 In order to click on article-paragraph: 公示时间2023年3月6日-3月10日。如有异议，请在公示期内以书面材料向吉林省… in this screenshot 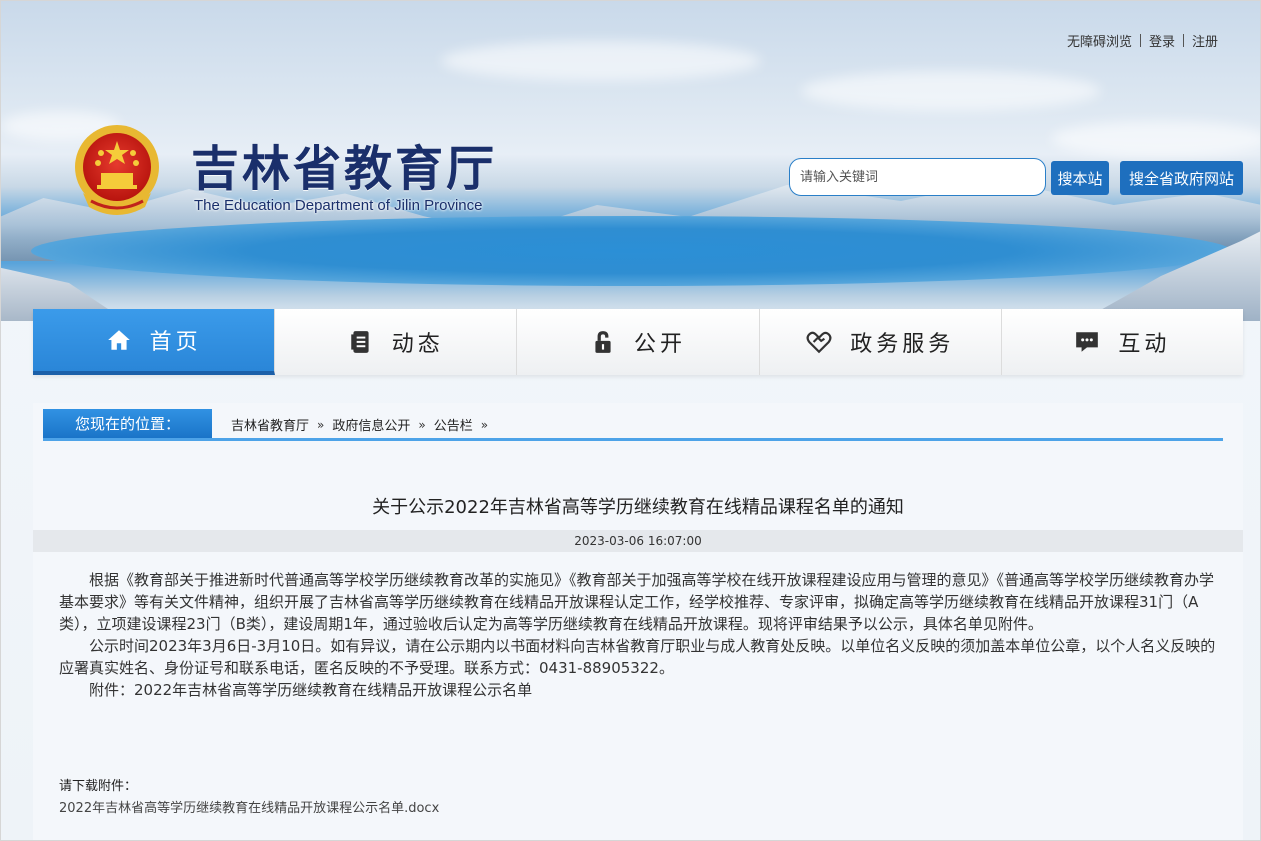, I will do `click(637, 657)`.